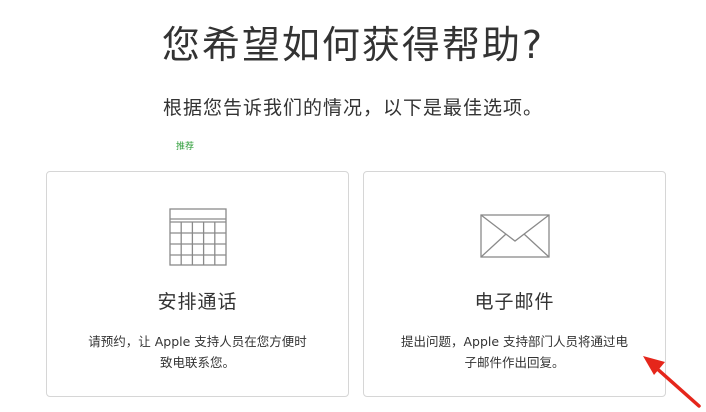  Describe the element at coordinates (197, 302) in the screenshot. I see `schedule-call-title: 安排通话` at that location.